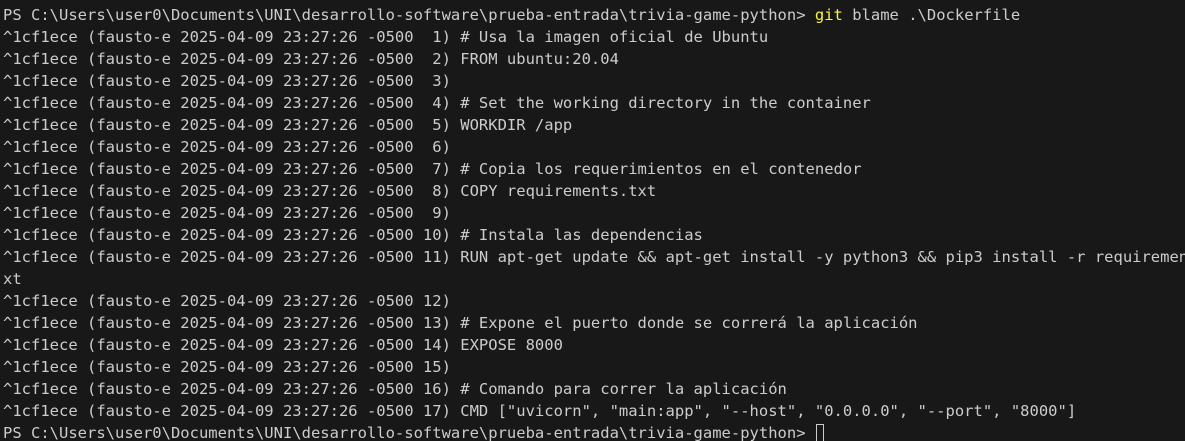 The height and width of the screenshot is (441, 1185). What do you see at coordinates (12, 279) in the screenshot?
I see `blame-line: xt` at bounding box center [12, 279].